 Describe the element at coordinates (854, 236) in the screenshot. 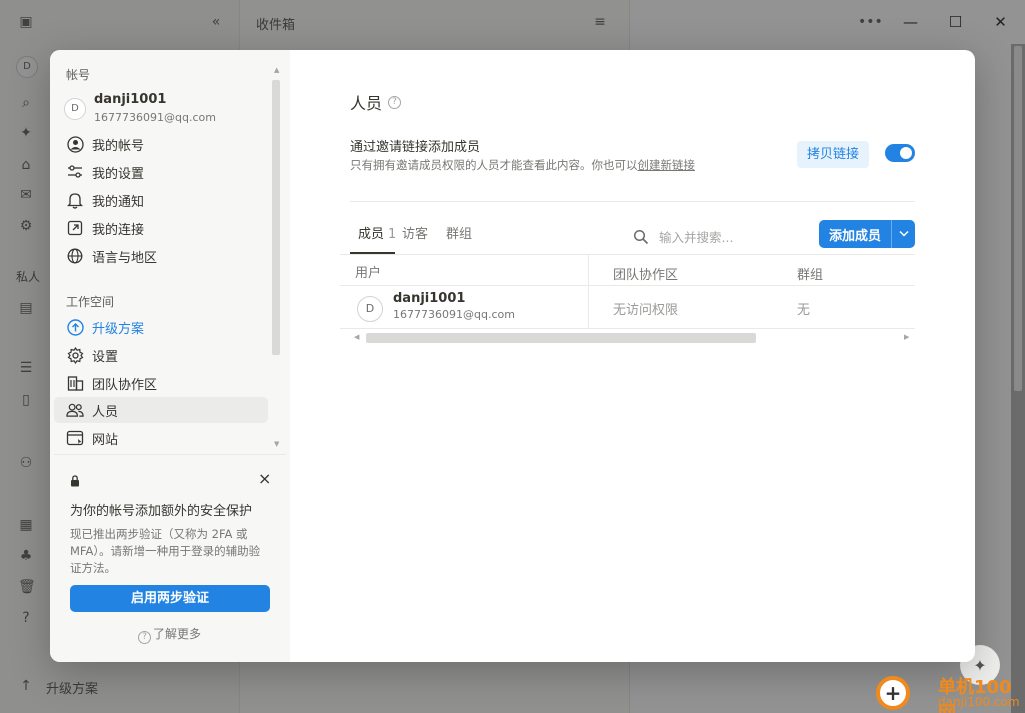

I see `add-member-label: 添加成员` at that location.